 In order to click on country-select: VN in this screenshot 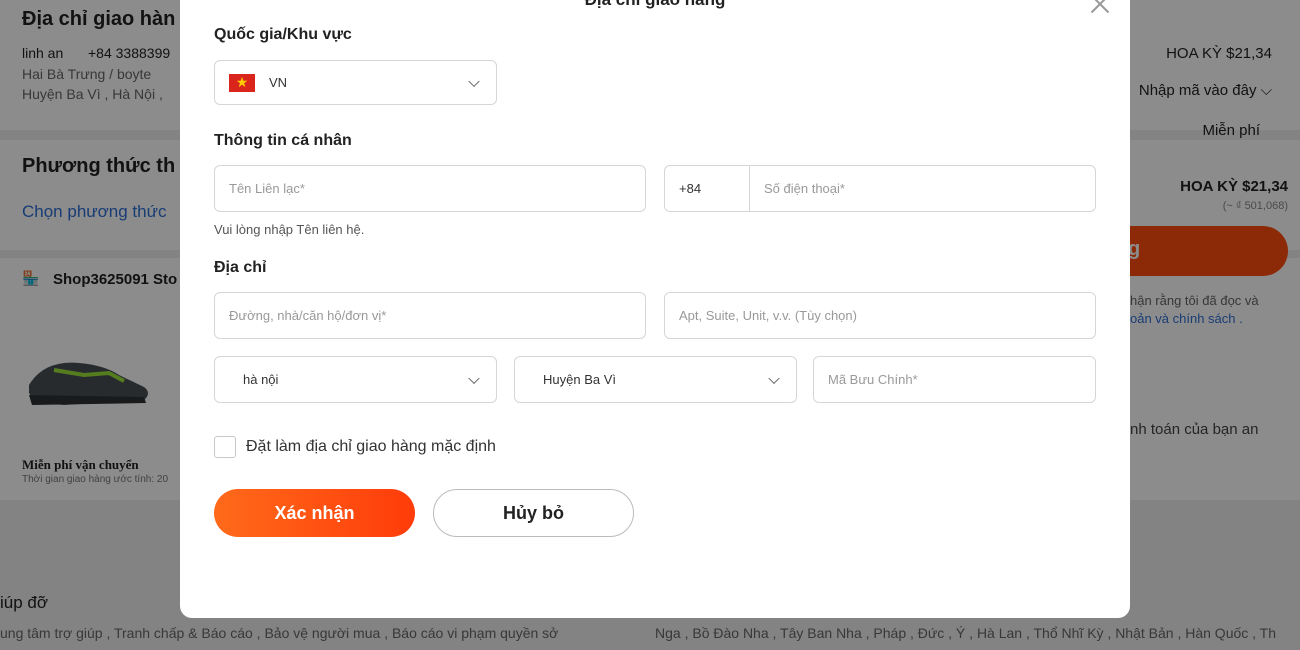, I will do `click(355, 82)`.